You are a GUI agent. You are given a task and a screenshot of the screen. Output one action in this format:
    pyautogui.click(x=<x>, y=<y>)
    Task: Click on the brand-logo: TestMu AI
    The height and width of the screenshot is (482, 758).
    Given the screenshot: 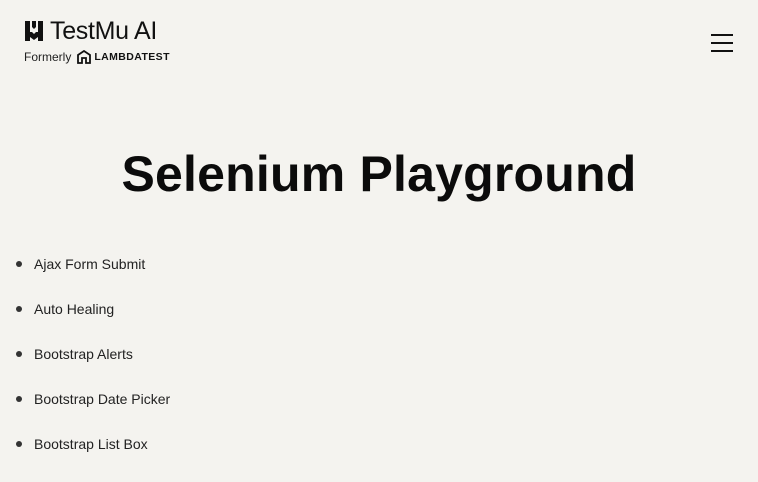 What is the action you would take?
    pyautogui.click(x=97, y=31)
    